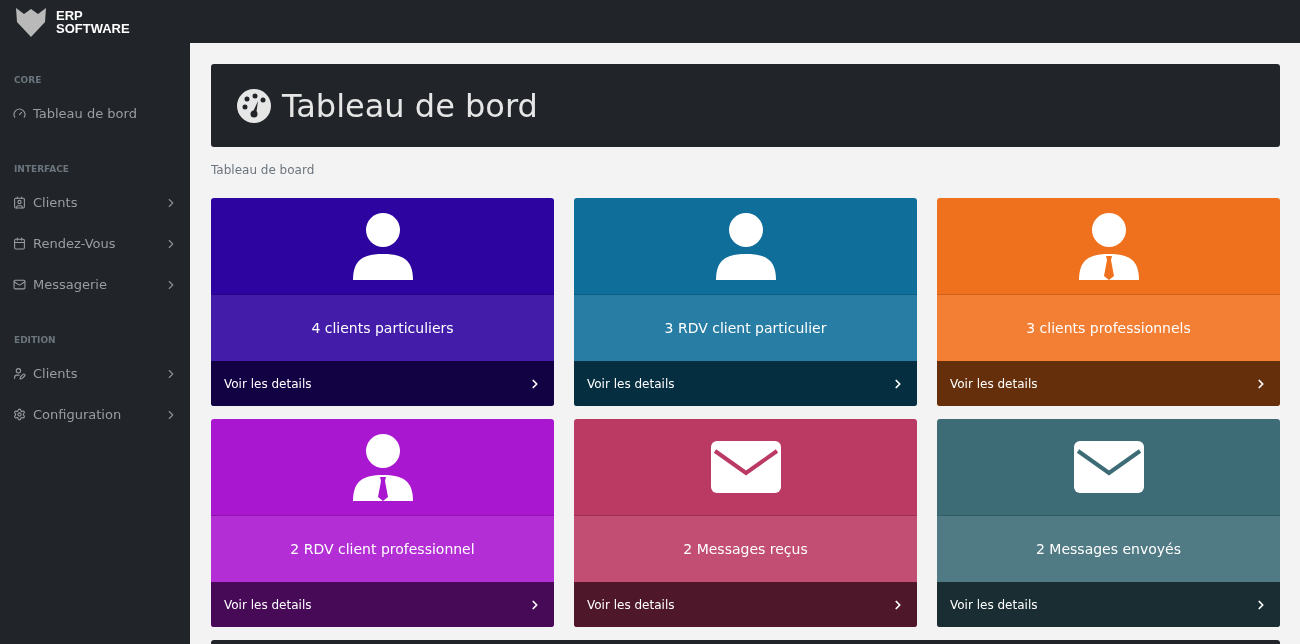 The height and width of the screenshot is (644, 1300). I want to click on settings-icon, so click(19, 414).